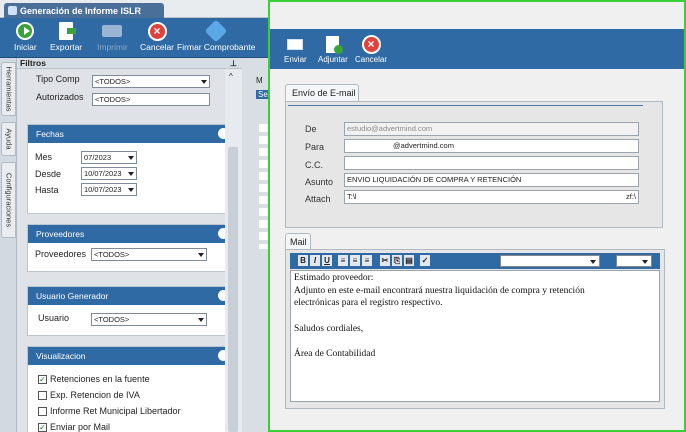 Image resolution: width=686 pixels, height=432 pixels. What do you see at coordinates (491, 146) in the screenshot?
I see `para-field: @advertmind.com` at bounding box center [491, 146].